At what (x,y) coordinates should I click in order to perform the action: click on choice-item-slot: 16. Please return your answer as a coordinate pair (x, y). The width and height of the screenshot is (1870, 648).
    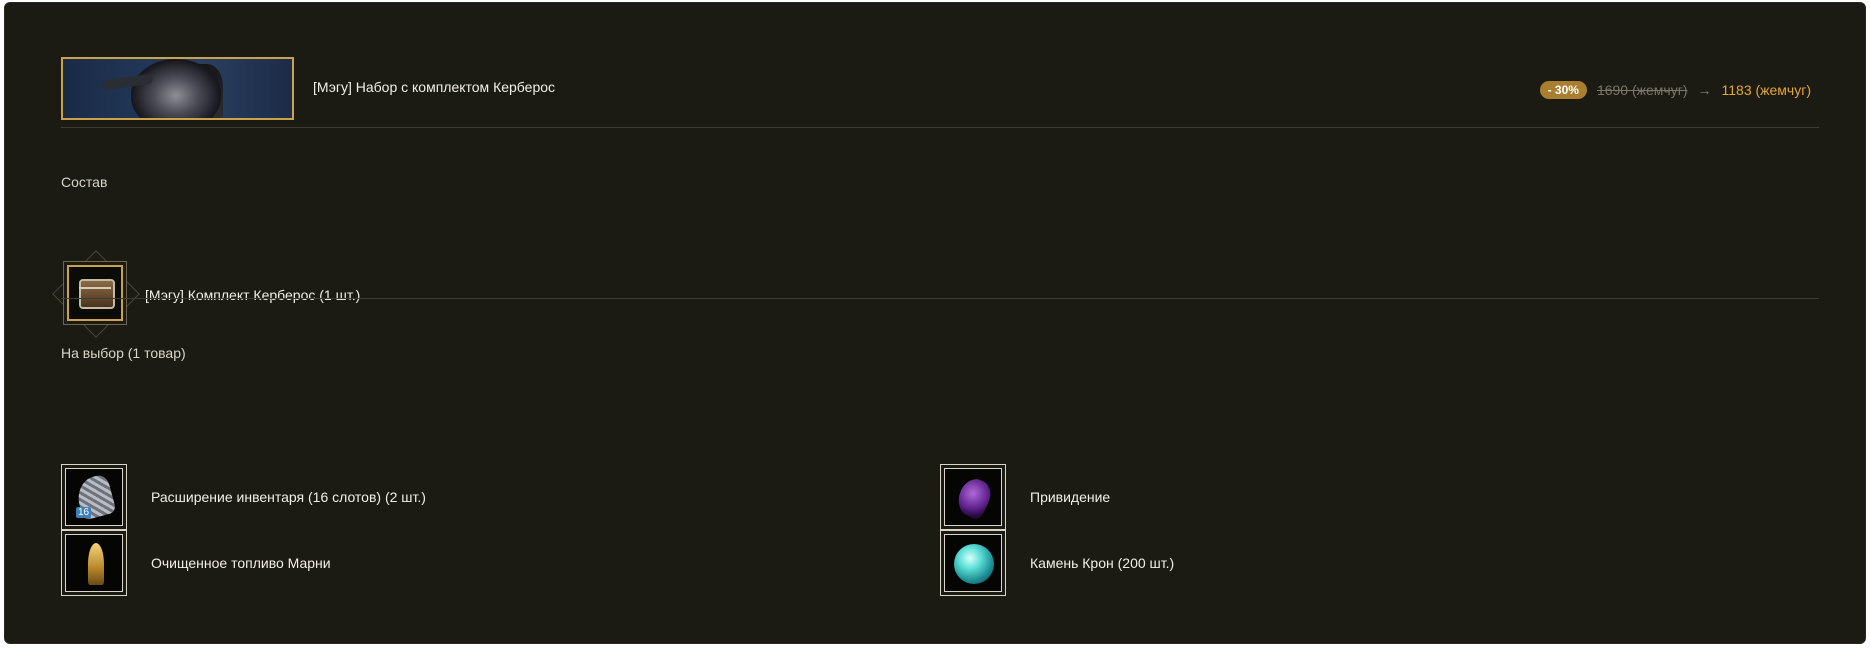
    Looking at the image, I should click on (94, 497).